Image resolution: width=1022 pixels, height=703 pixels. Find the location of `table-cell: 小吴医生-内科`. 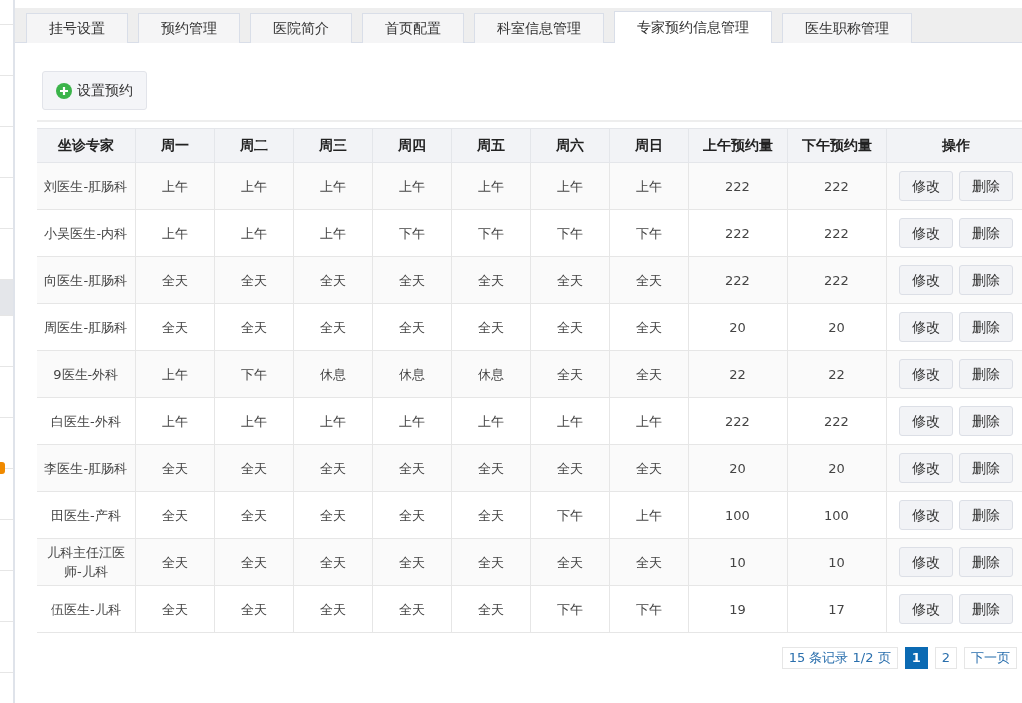

table-cell: 小吴医生-内科 is located at coordinates (86, 233).